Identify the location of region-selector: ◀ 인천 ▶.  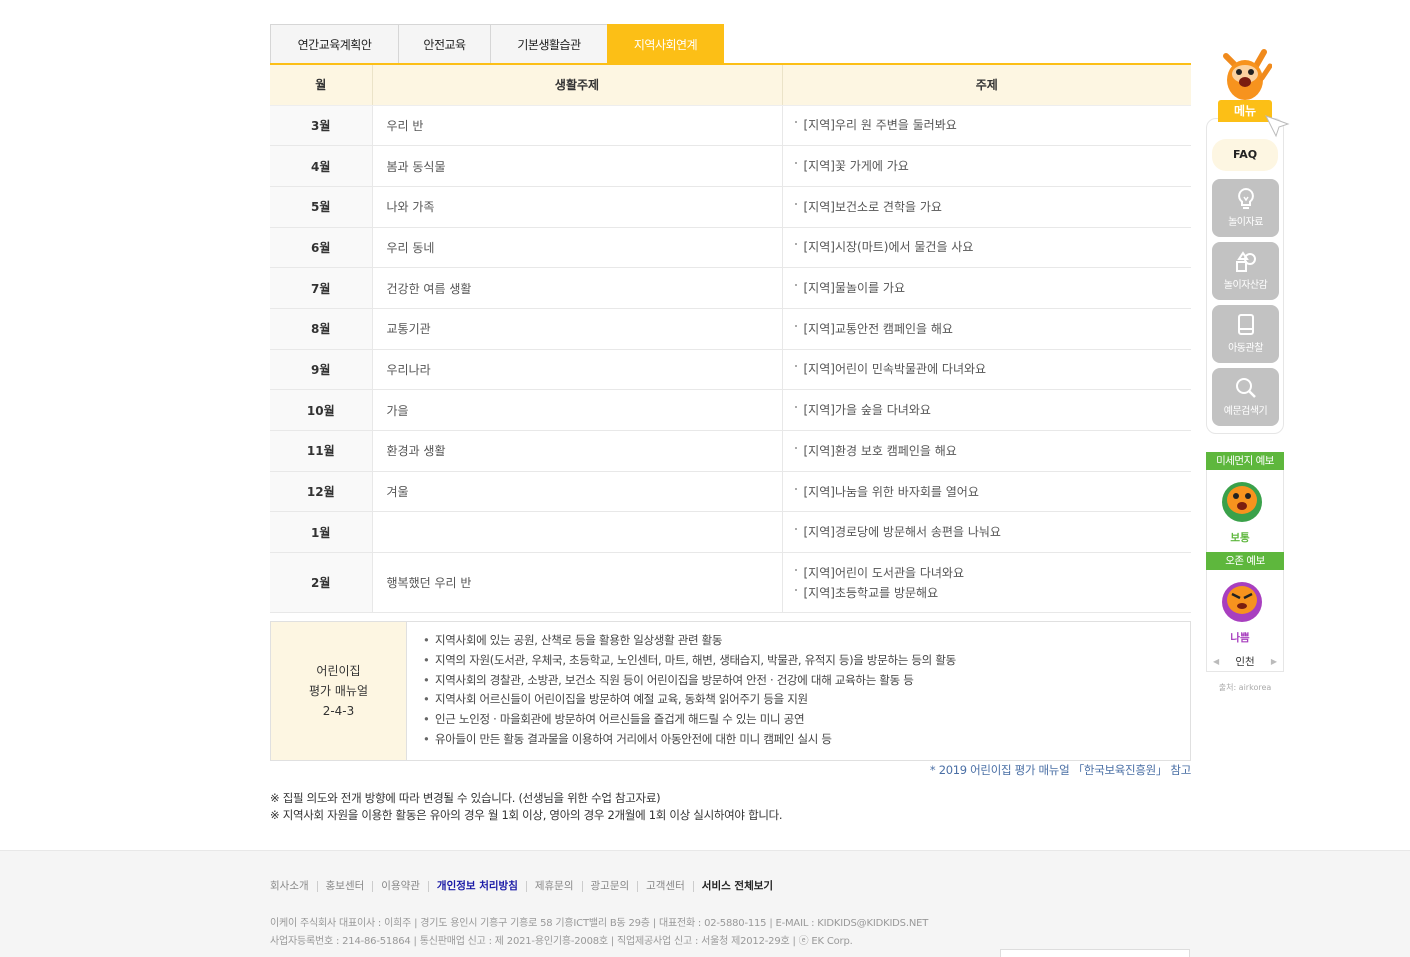
(1245, 662).